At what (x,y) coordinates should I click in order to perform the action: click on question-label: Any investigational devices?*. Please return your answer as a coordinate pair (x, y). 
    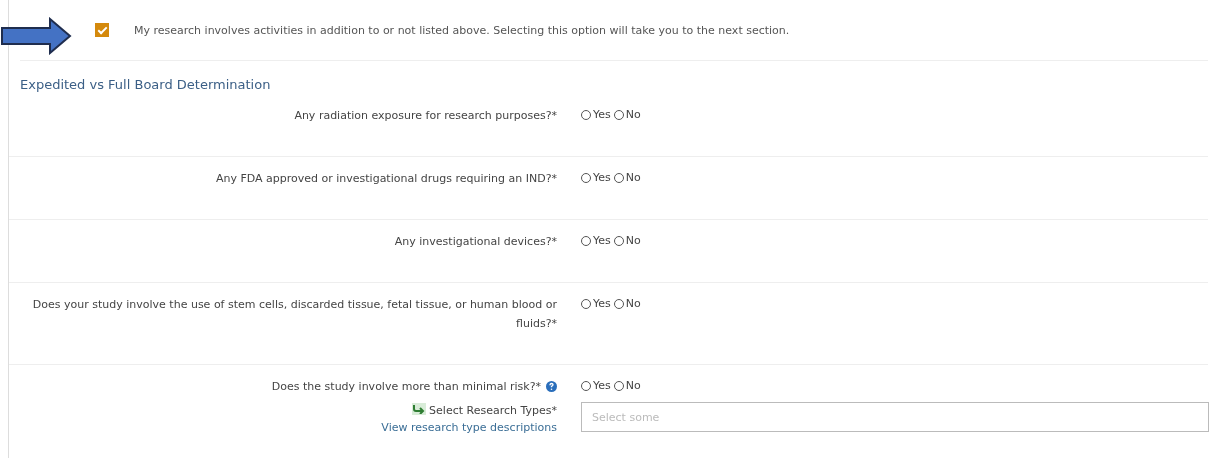
    Looking at the image, I should click on (475, 242).